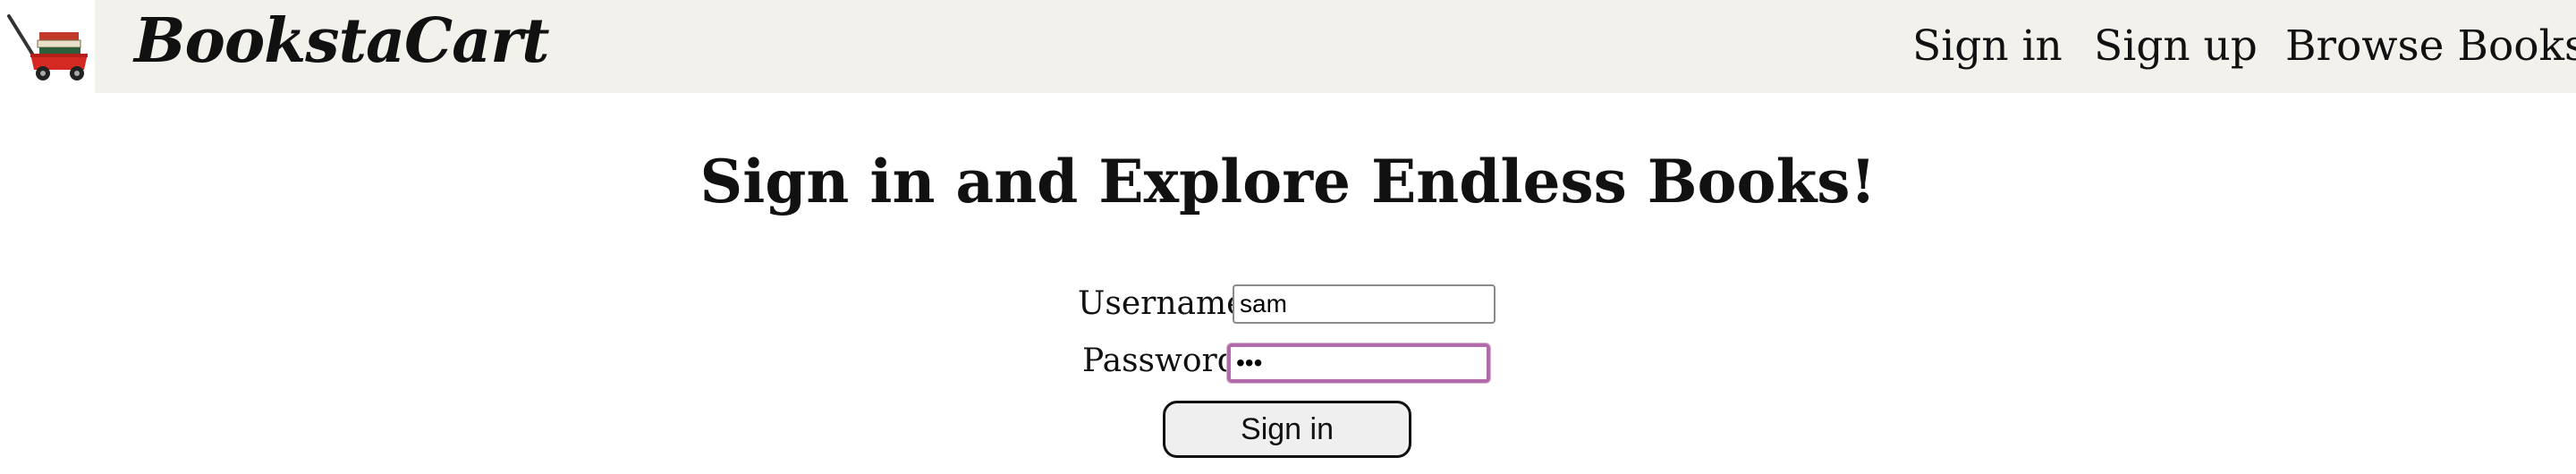  I want to click on password-label: Password:, so click(1165, 361).